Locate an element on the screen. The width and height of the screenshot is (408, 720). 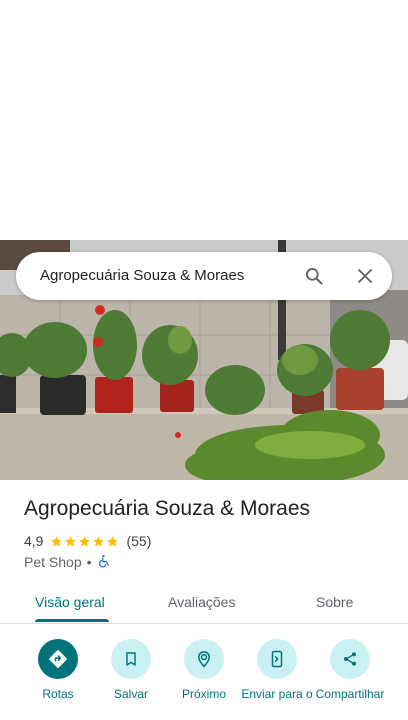
search-icon is located at coordinates (314, 276).